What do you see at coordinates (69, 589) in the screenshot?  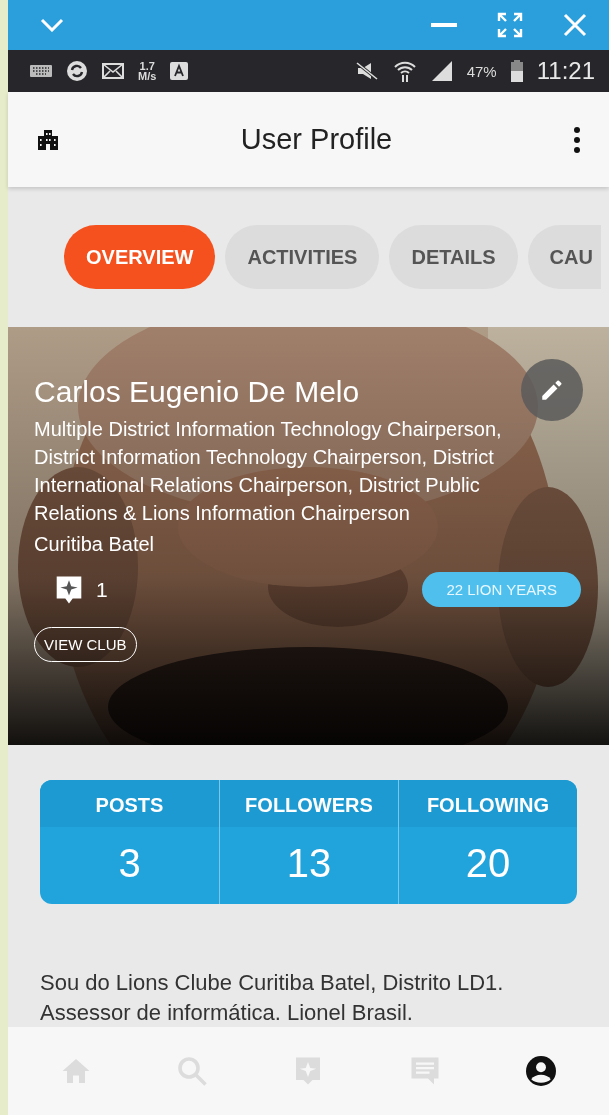 I see `star-badge-icon` at bounding box center [69, 589].